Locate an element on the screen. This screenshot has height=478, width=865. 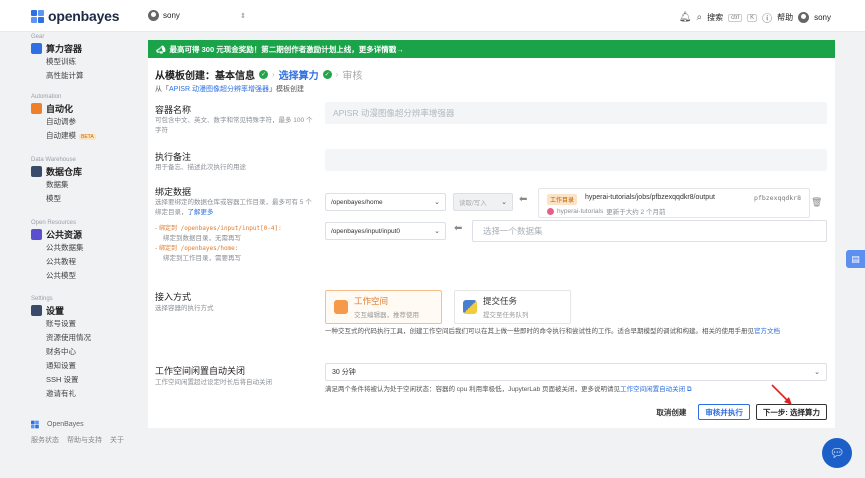
chevron-right-icon: › is located at coordinates (273, 74).